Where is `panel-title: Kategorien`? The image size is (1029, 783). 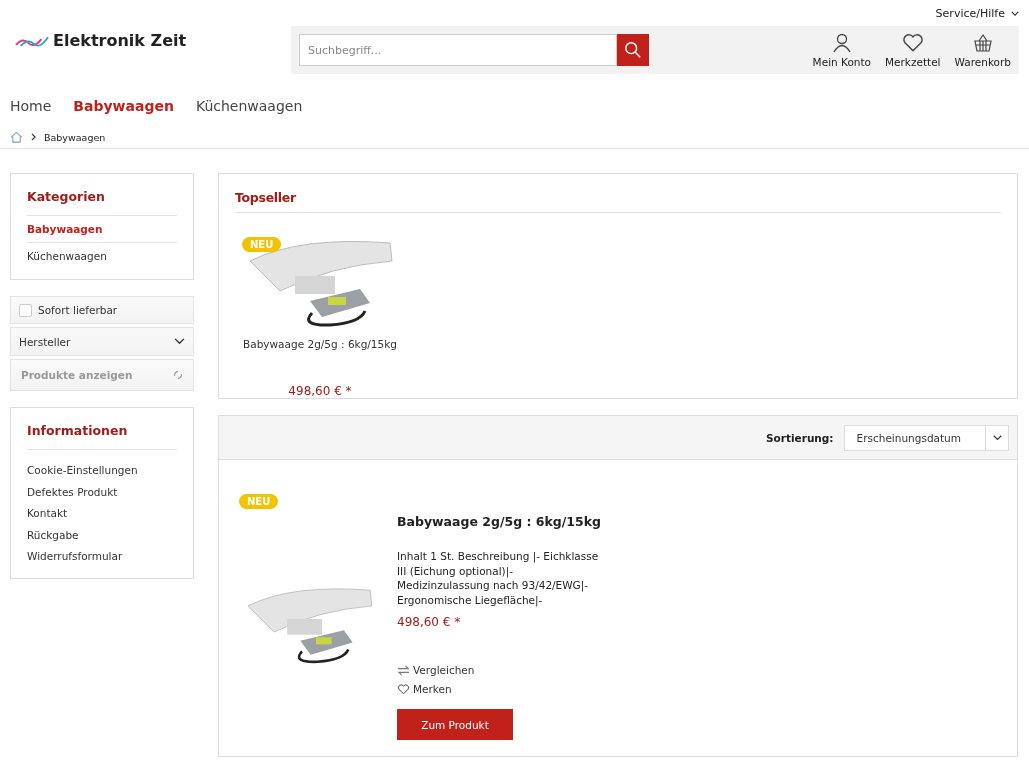 panel-title: Kategorien is located at coordinates (102, 202).